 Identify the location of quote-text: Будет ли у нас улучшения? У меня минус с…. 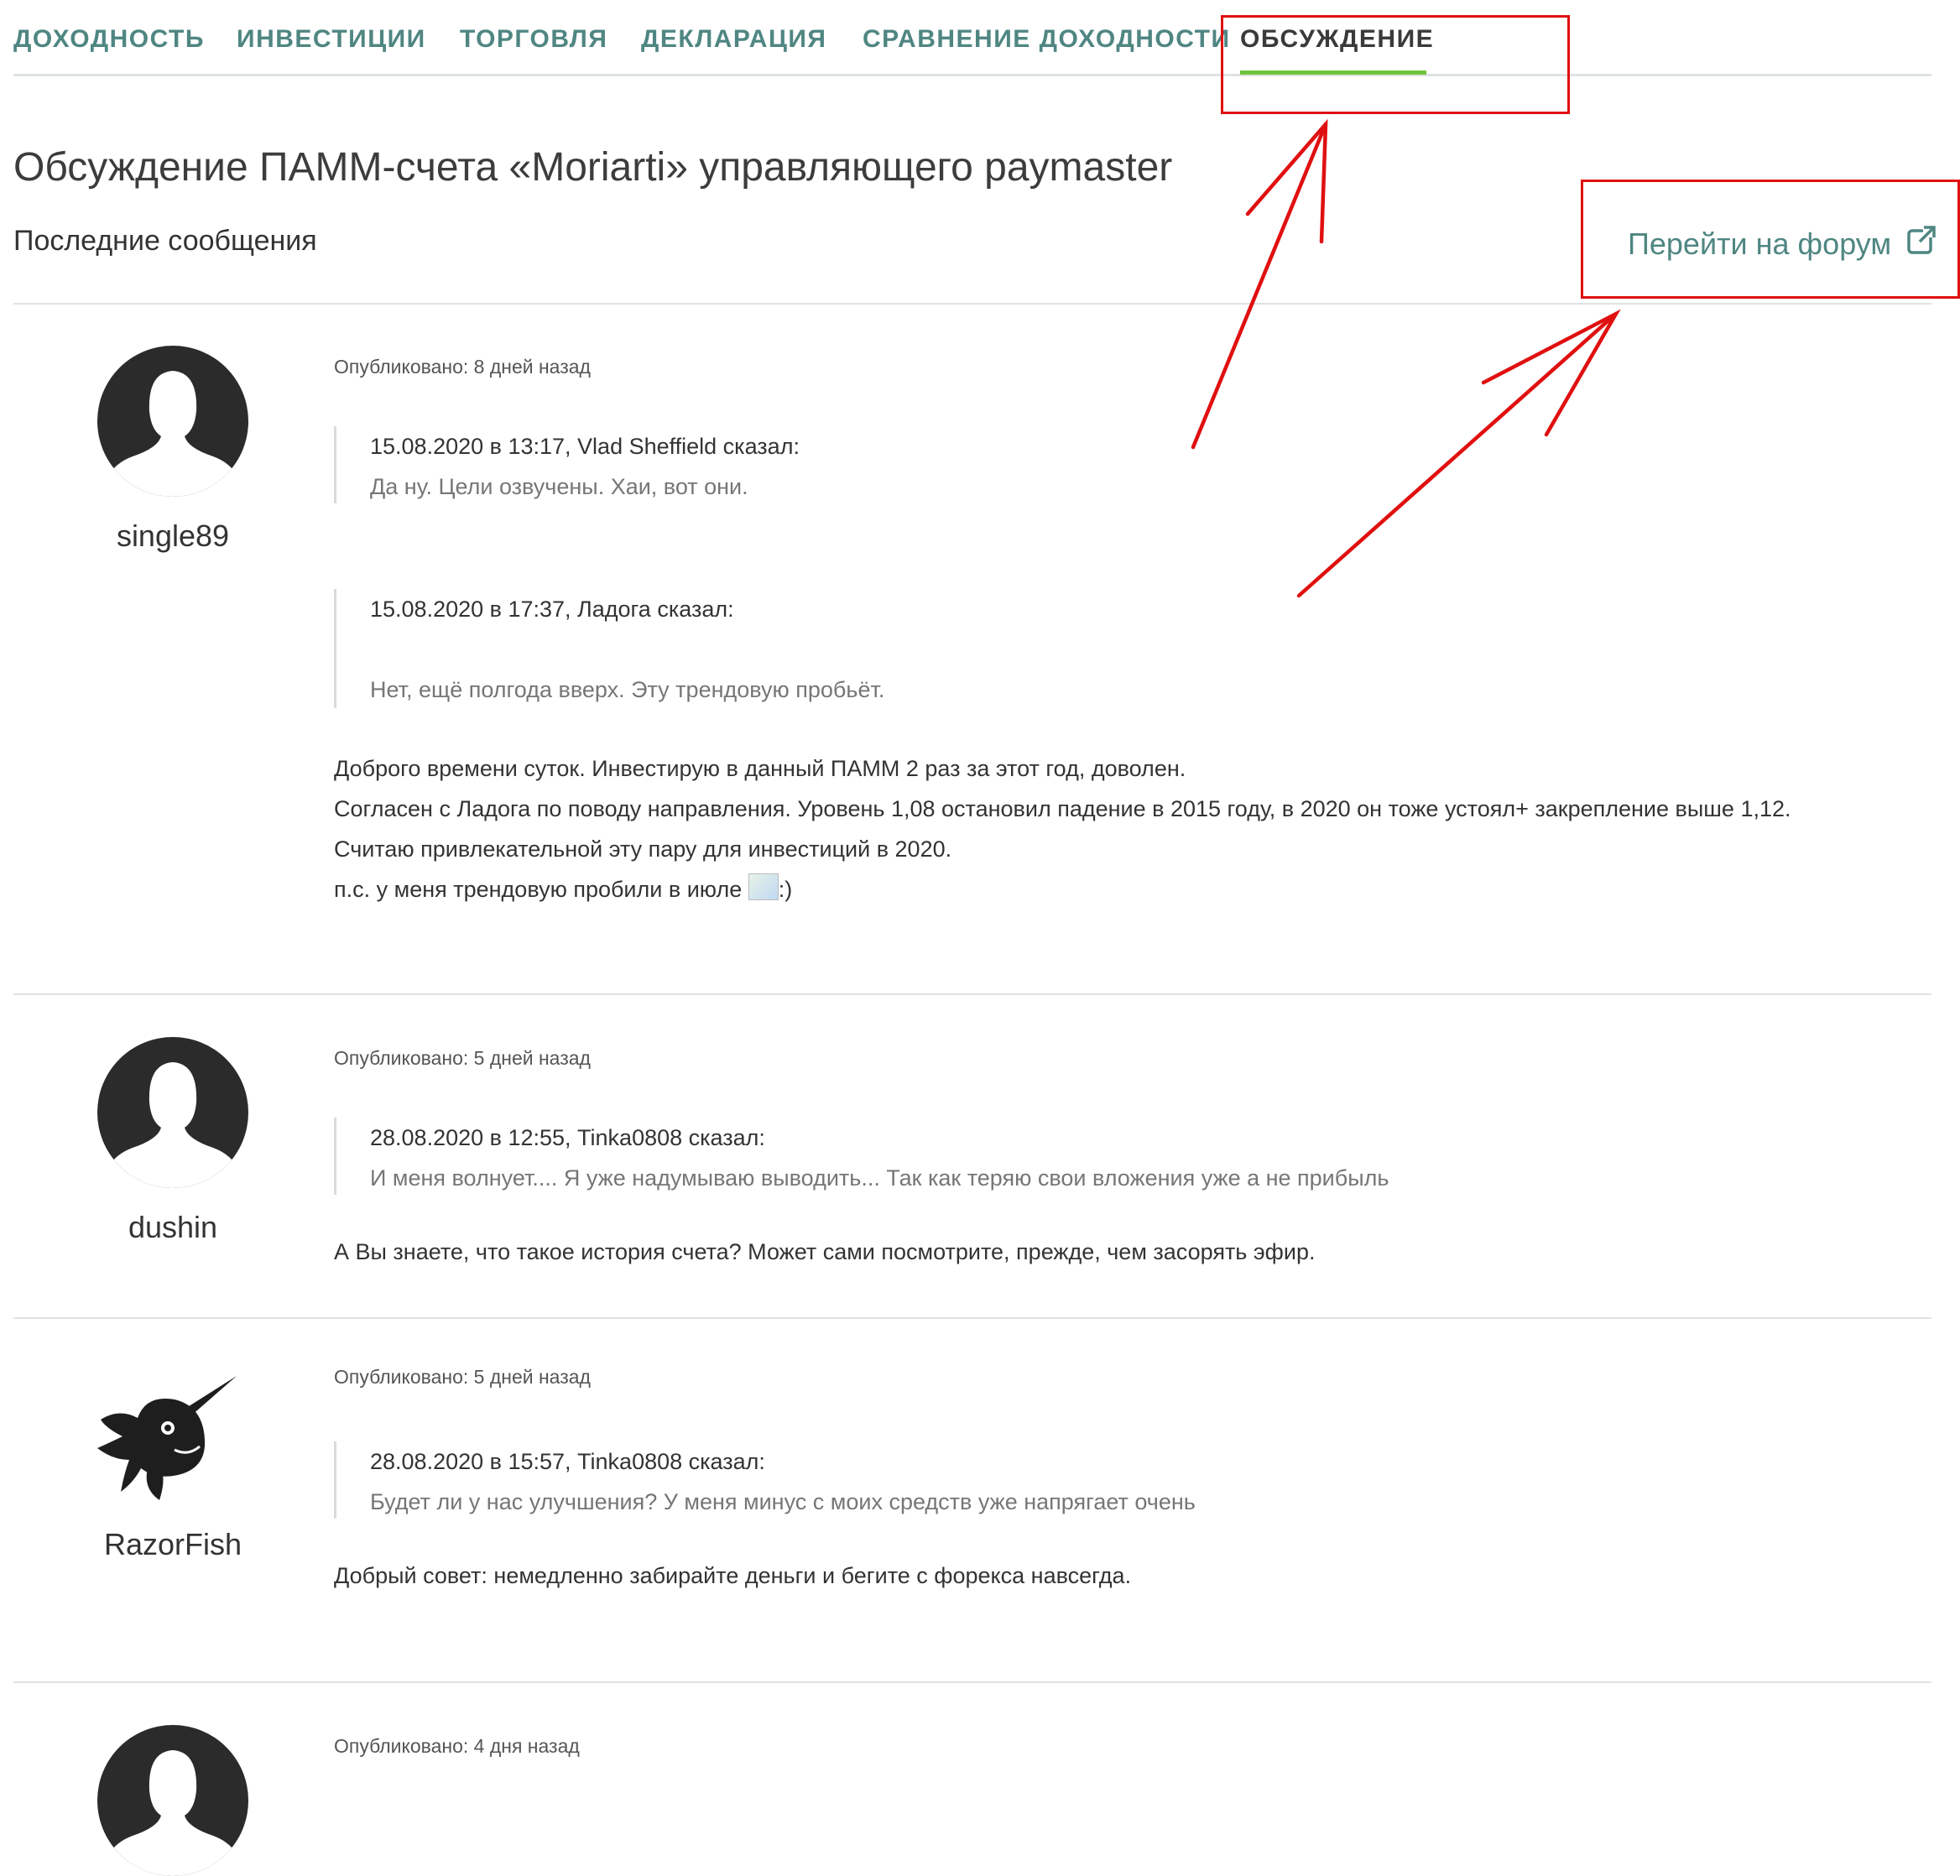
(783, 1501).